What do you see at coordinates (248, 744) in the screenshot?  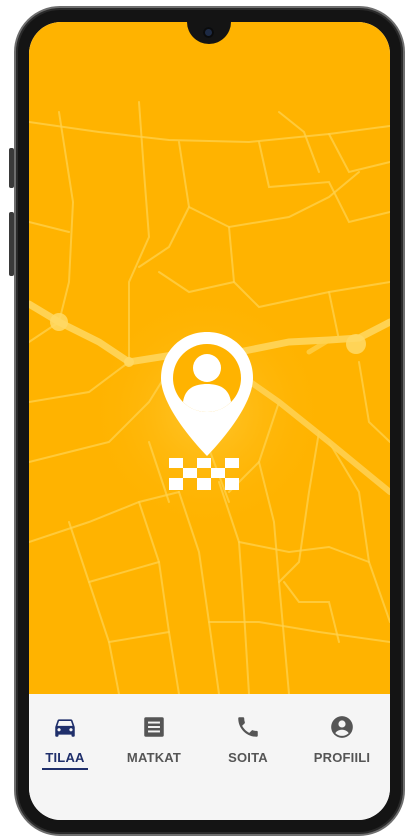 I see `tab-soita: SOITA` at bounding box center [248, 744].